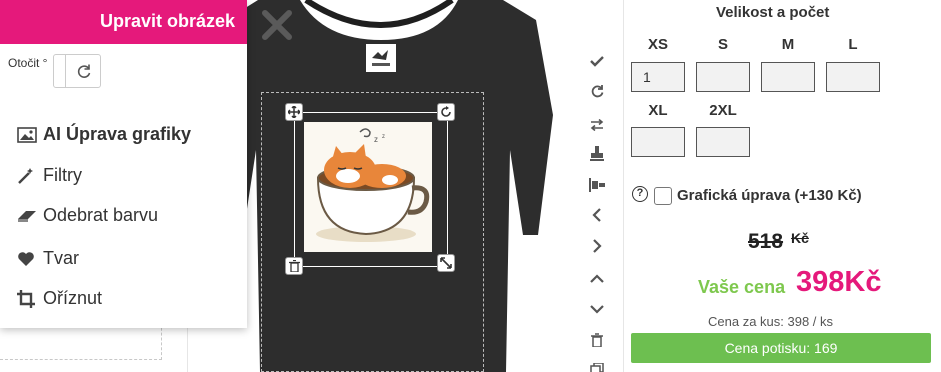  What do you see at coordinates (658, 110) in the screenshot?
I see `size-label-xl: XL` at bounding box center [658, 110].